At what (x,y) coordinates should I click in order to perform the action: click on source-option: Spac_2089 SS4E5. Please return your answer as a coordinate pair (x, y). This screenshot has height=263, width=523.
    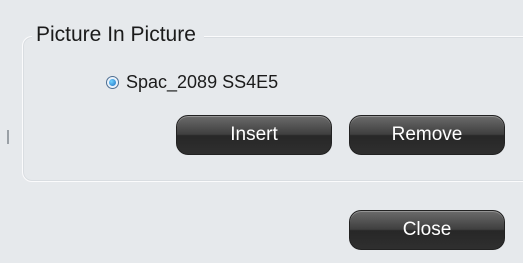
    Looking at the image, I should click on (192, 82).